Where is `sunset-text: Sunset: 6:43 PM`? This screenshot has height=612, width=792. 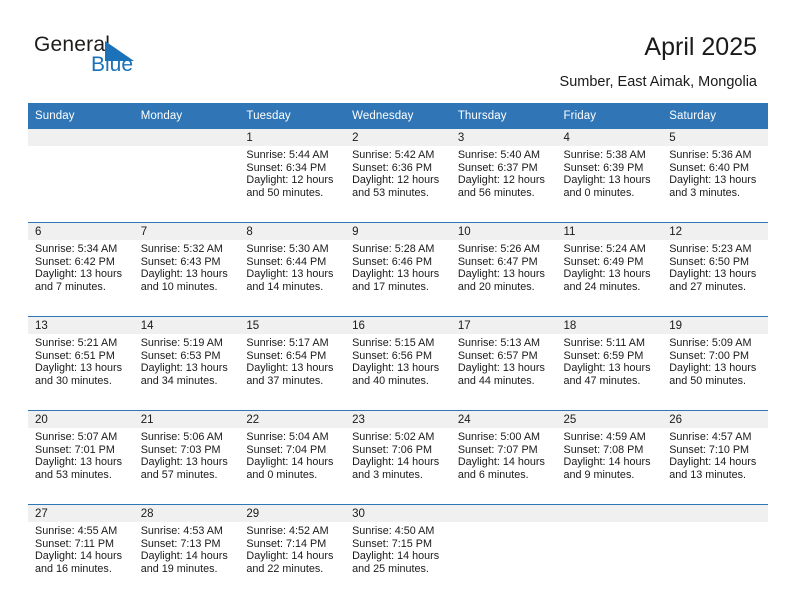
sunset-text: Sunset: 6:43 PM is located at coordinates (180, 261).